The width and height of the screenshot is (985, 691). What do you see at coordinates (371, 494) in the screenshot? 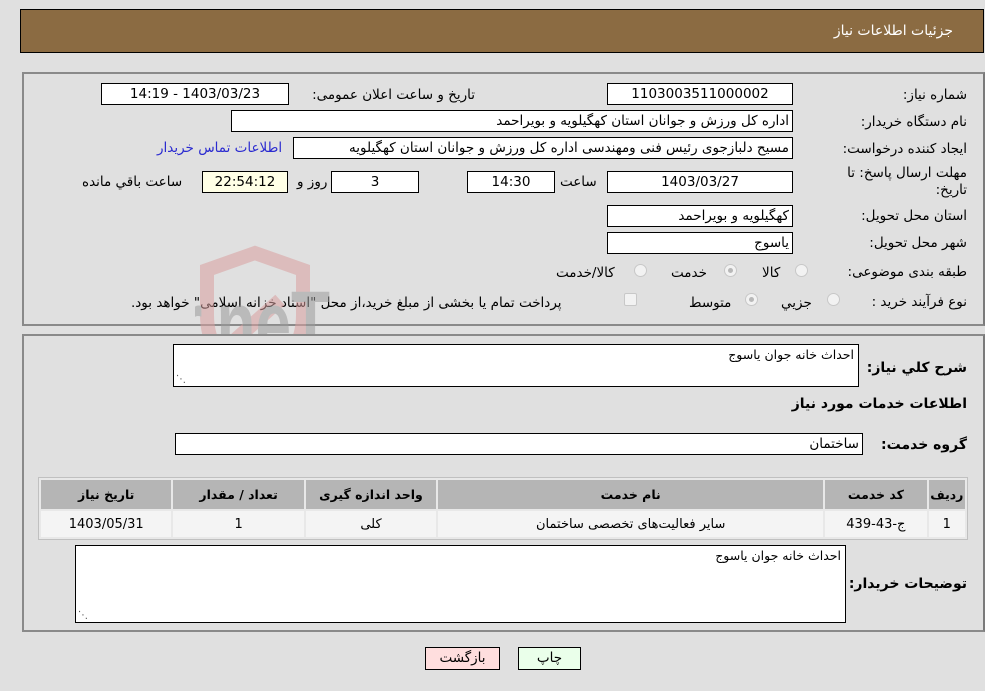
I see `col-unit: واحد اندازه گیری` at bounding box center [371, 494].